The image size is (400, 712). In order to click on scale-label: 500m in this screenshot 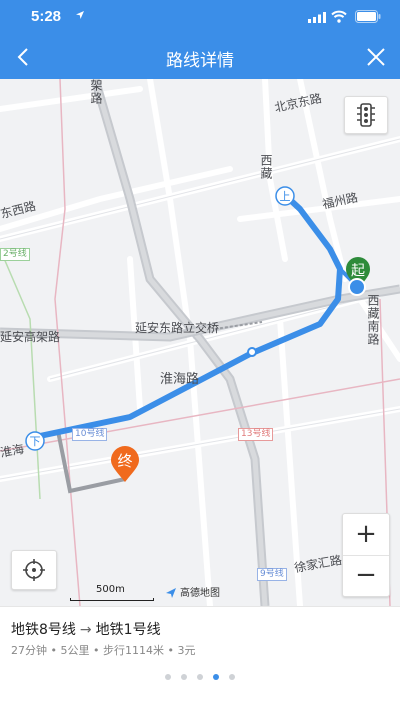, I will do `click(110, 589)`.